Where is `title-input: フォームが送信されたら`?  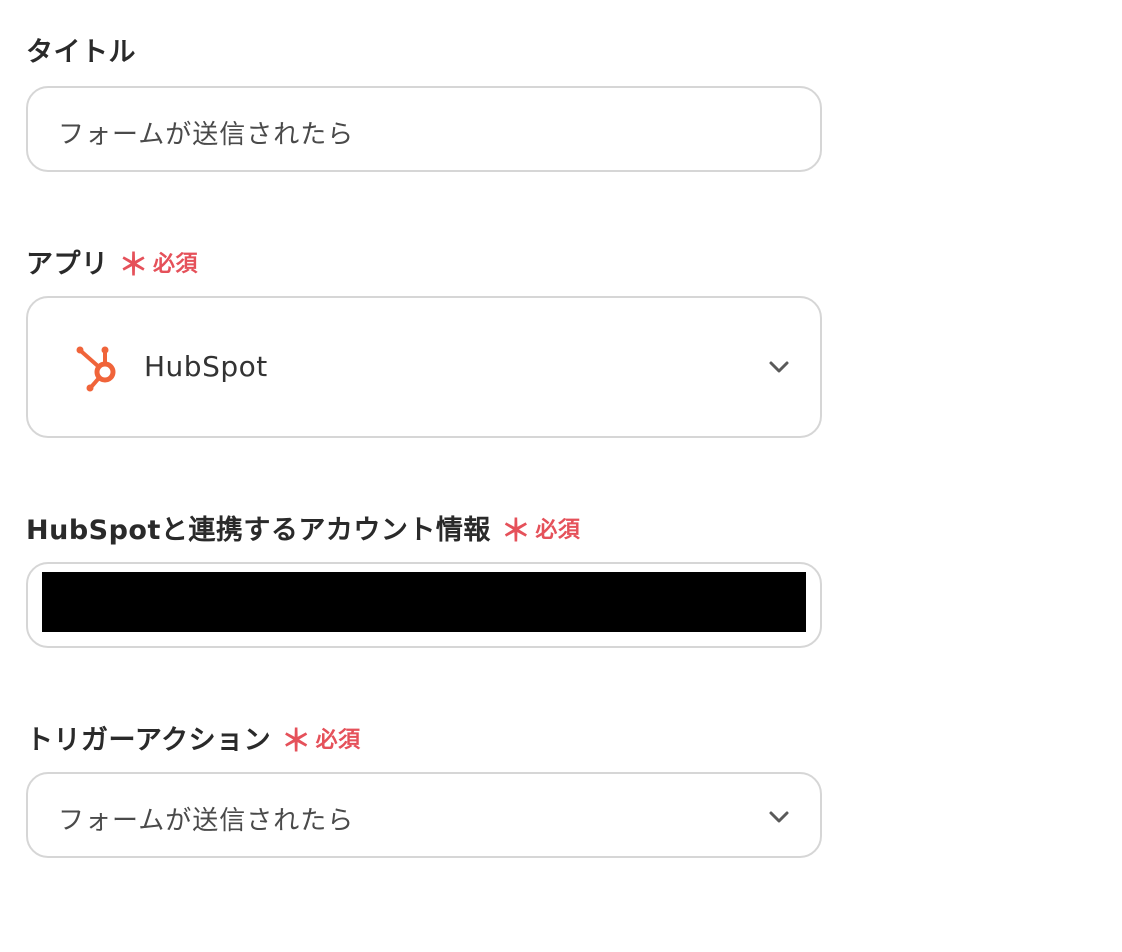
title-input: フォームが送信されたら is located at coordinates (424, 129).